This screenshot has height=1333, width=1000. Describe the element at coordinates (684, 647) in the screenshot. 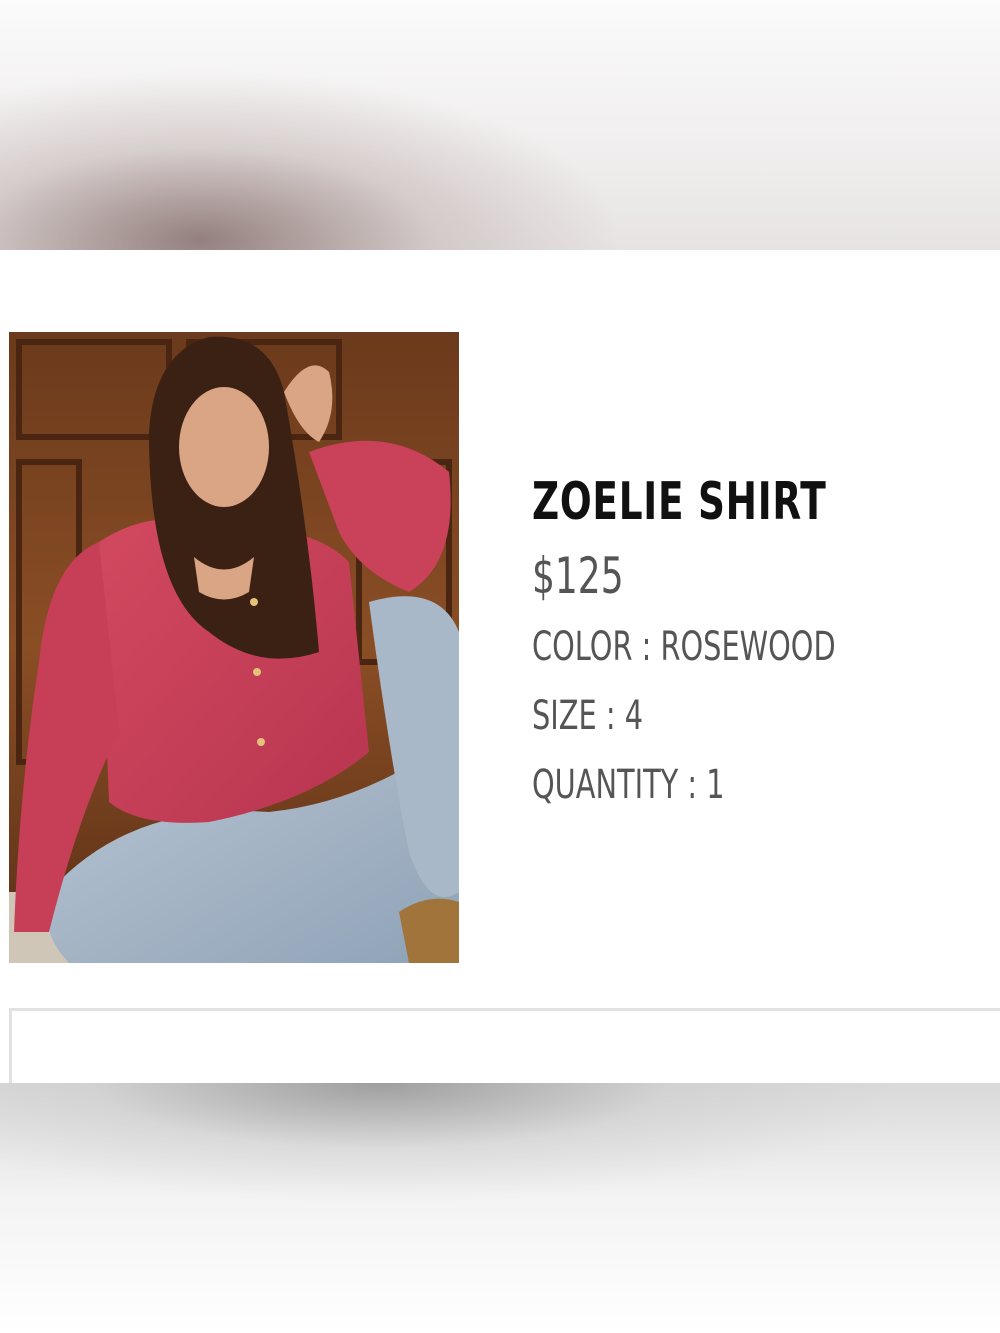

I see `product-color: COLOR : ROSEWOOD` at that location.